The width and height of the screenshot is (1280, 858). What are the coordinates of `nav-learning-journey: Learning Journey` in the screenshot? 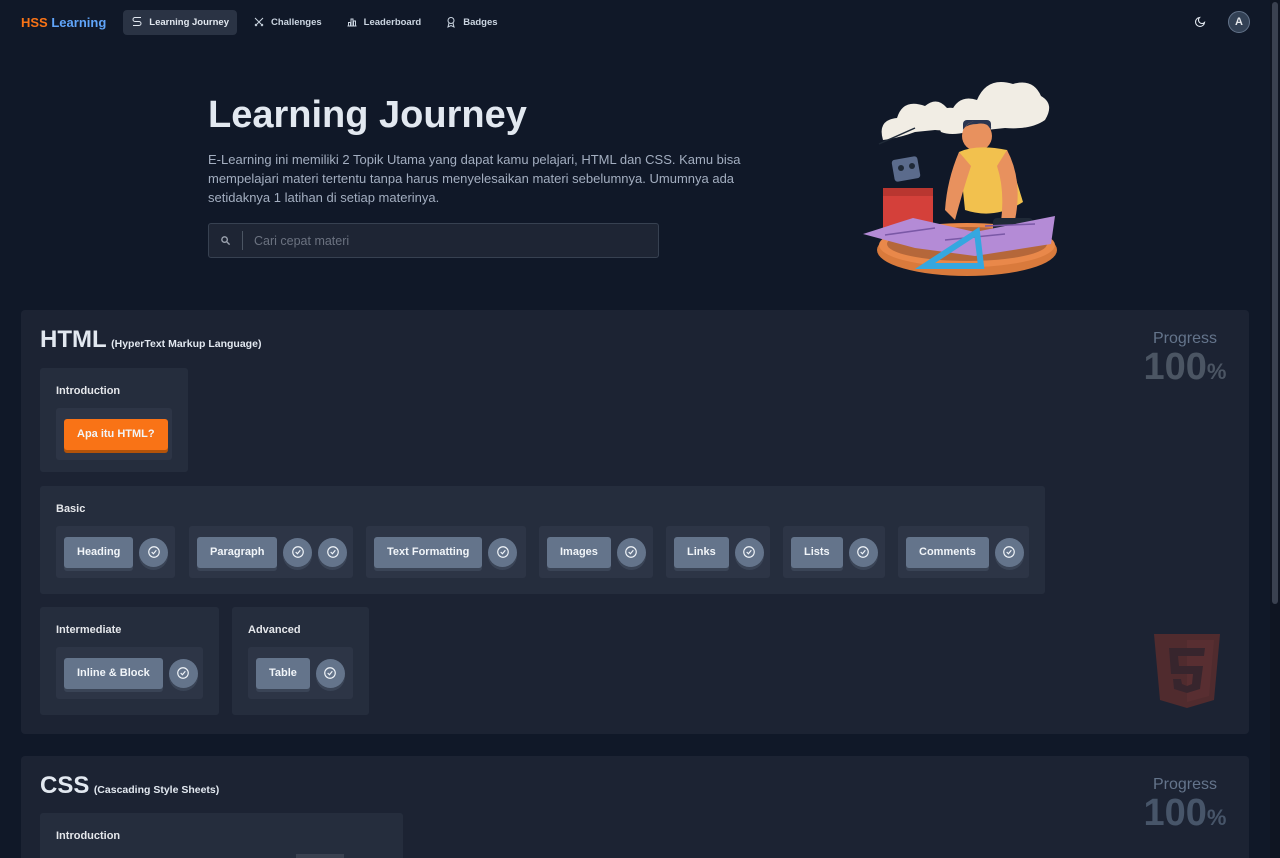 It's located at (180, 22).